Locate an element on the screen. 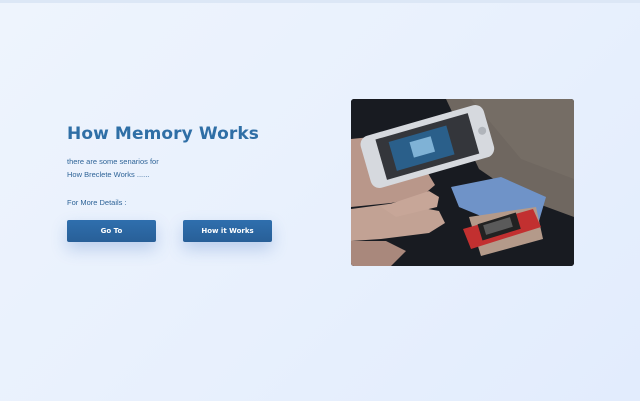 This screenshot has width=640, height=401. hero-photo is located at coordinates (462, 182).